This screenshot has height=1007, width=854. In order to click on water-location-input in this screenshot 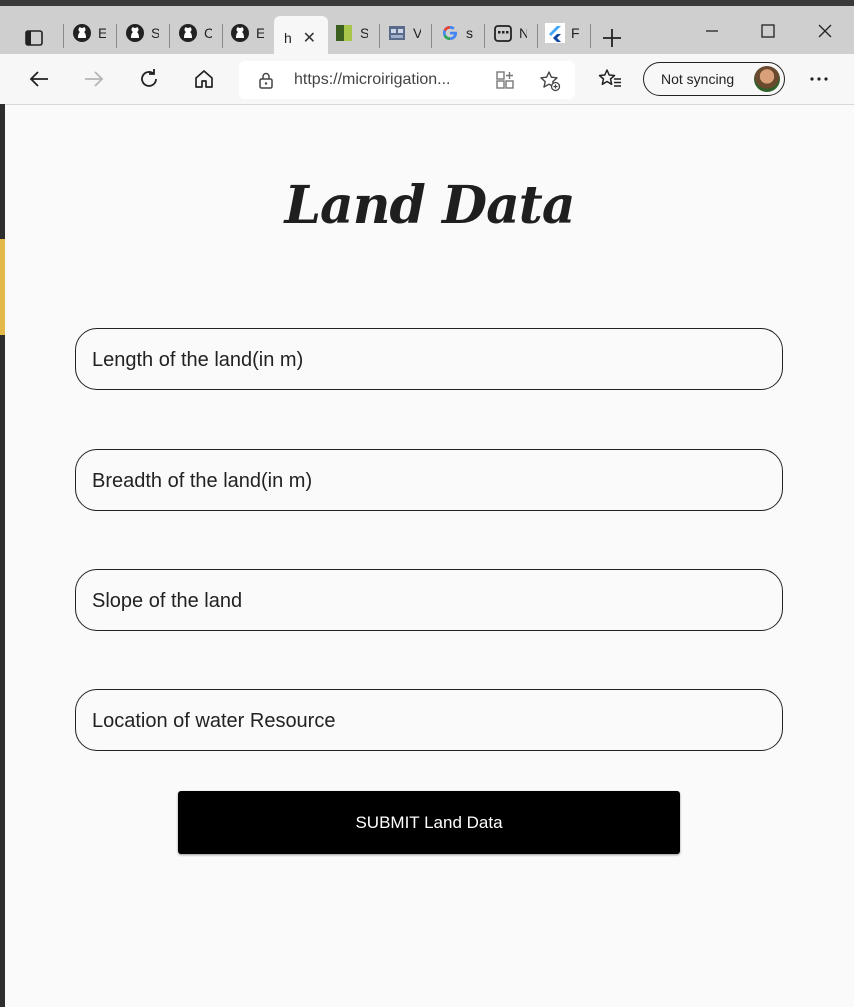, I will do `click(432, 721)`.